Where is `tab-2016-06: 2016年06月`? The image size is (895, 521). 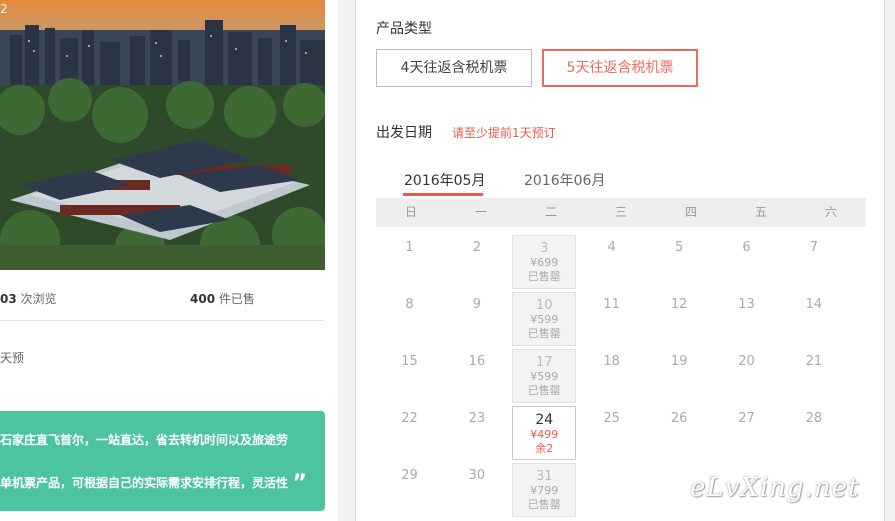
tab-2016-06: 2016年06月 is located at coordinates (564, 180).